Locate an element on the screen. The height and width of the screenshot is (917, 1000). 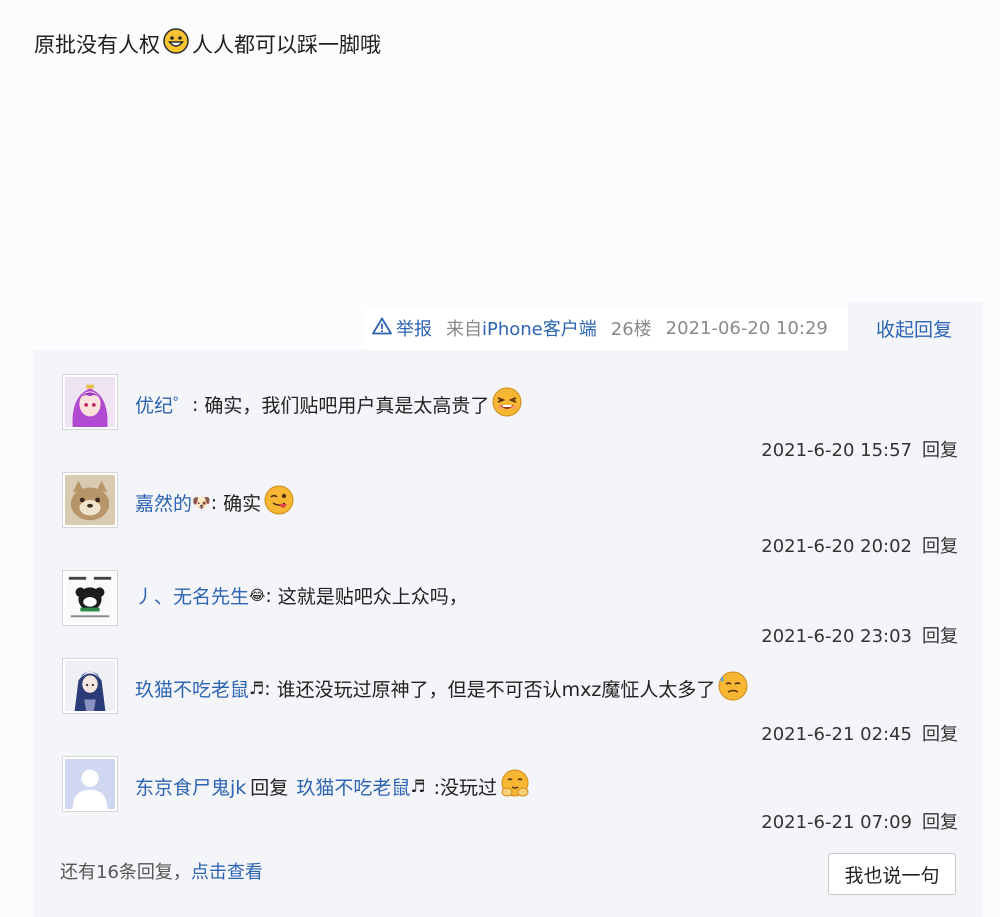
laugh-squint-emoji-icon is located at coordinates (507, 404).